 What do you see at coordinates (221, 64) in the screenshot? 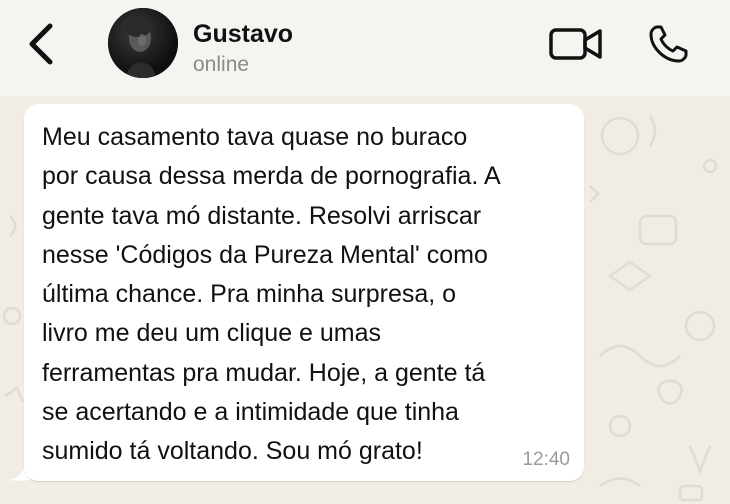
I see `contact-status: online` at bounding box center [221, 64].